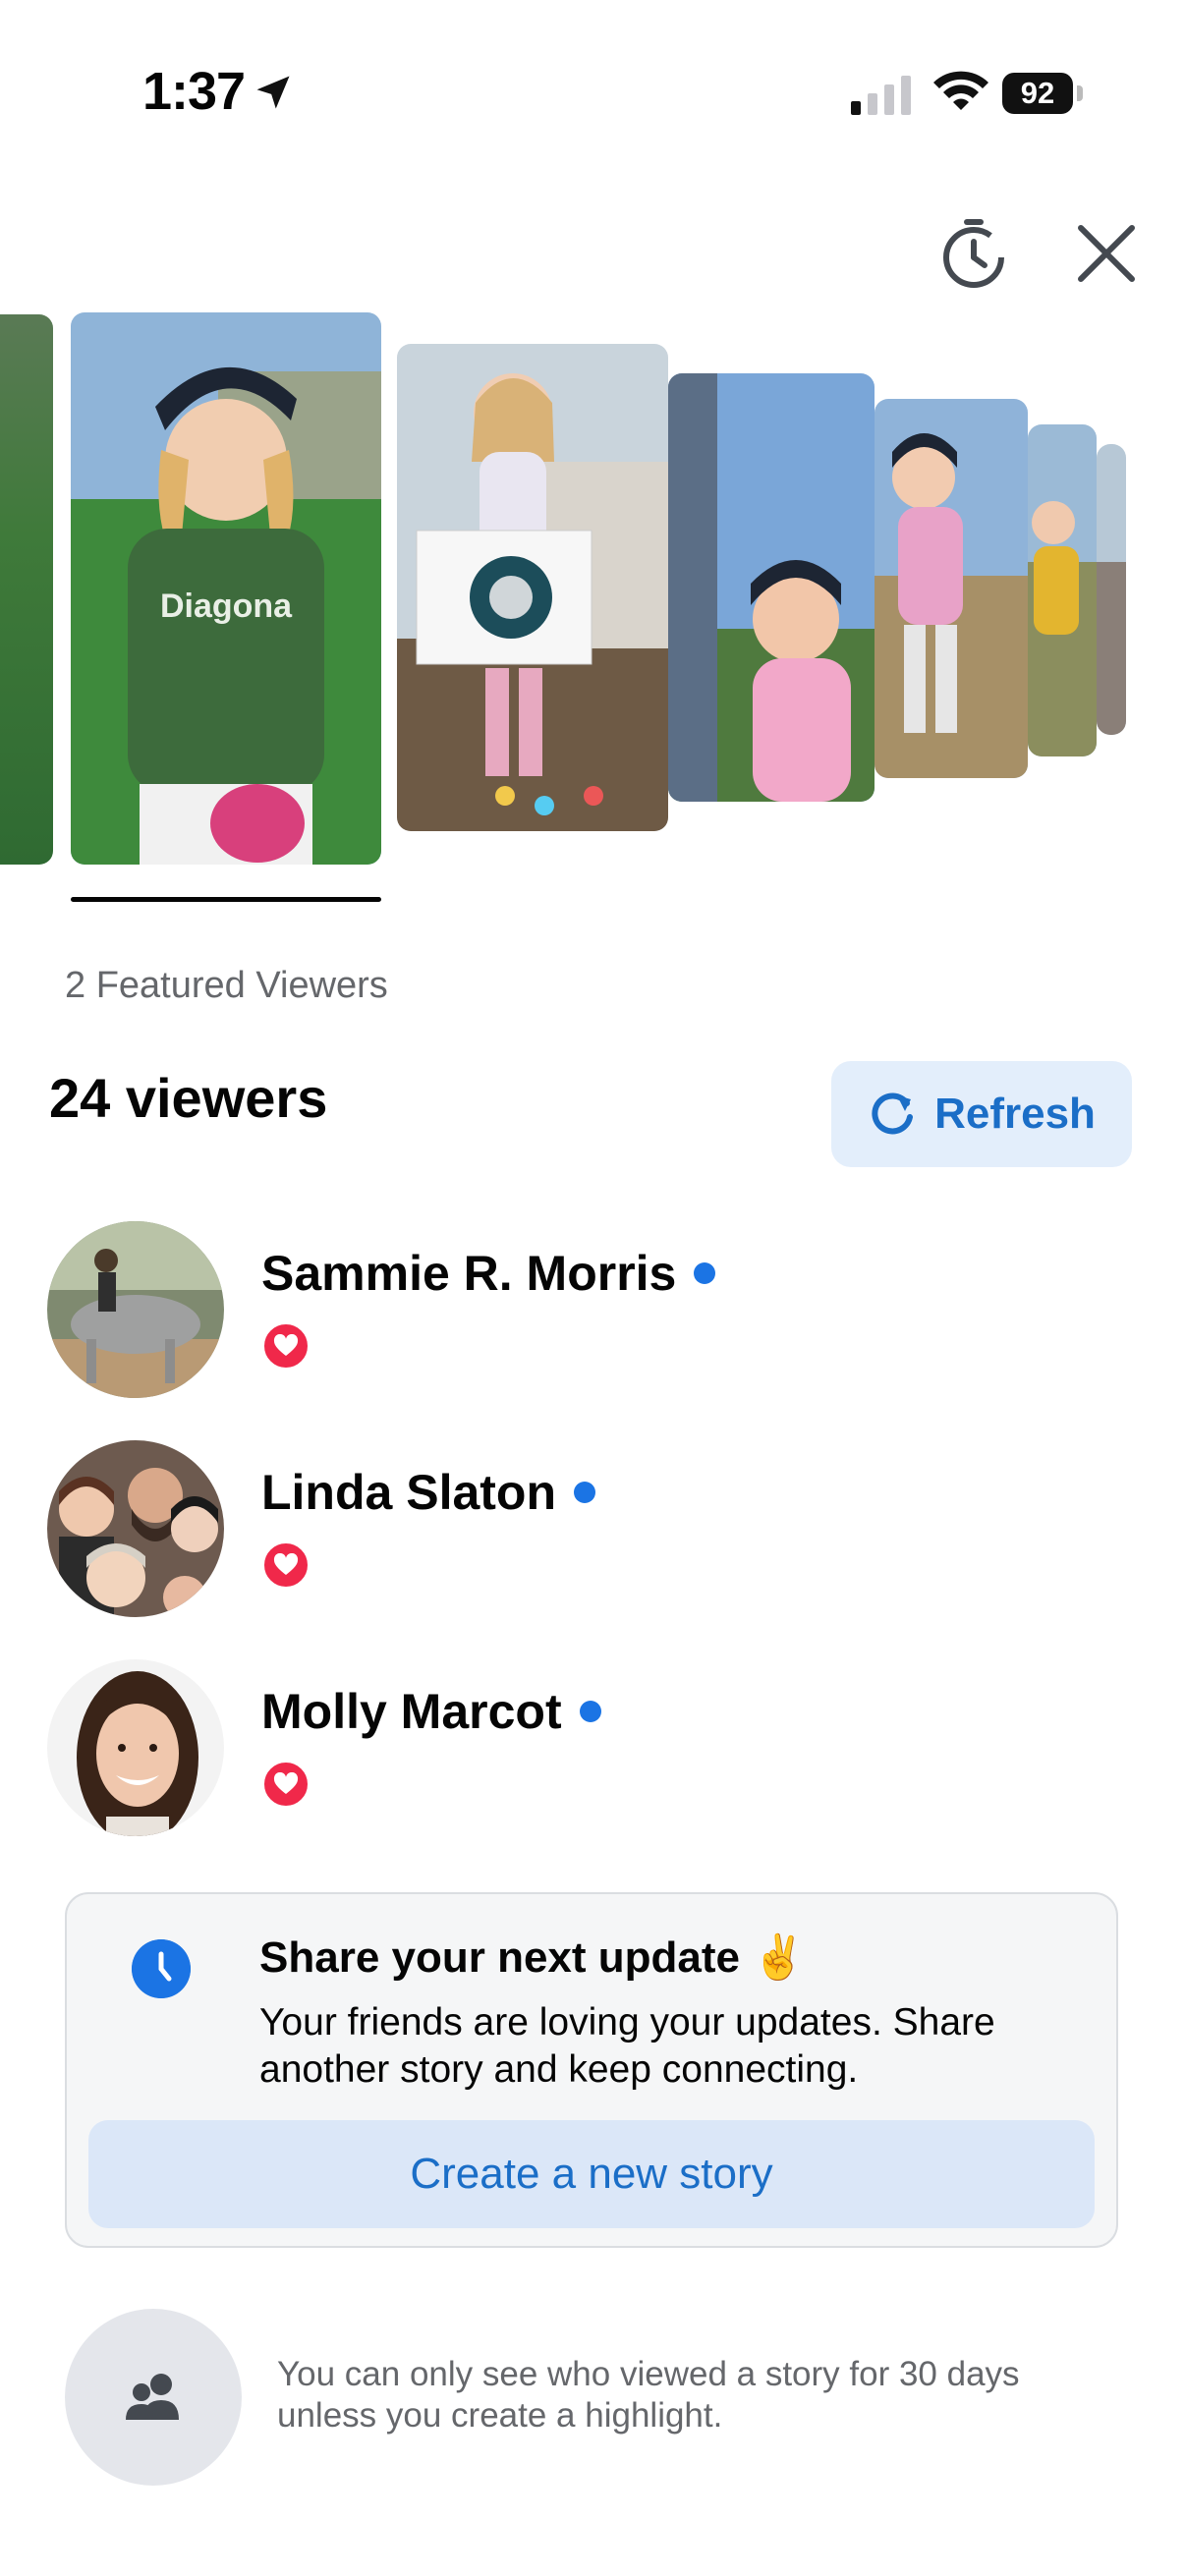 The image size is (1185, 2576). Describe the element at coordinates (226, 899) in the screenshot. I see `selected-story-indicator` at that location.